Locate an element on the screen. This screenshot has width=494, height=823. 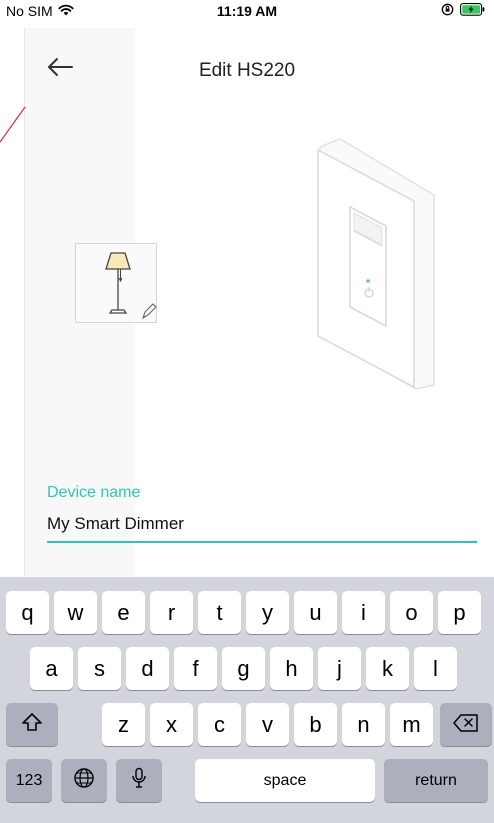
keyboard-row-1: q w e r t y u i o p is located at coordinates (247, 613).